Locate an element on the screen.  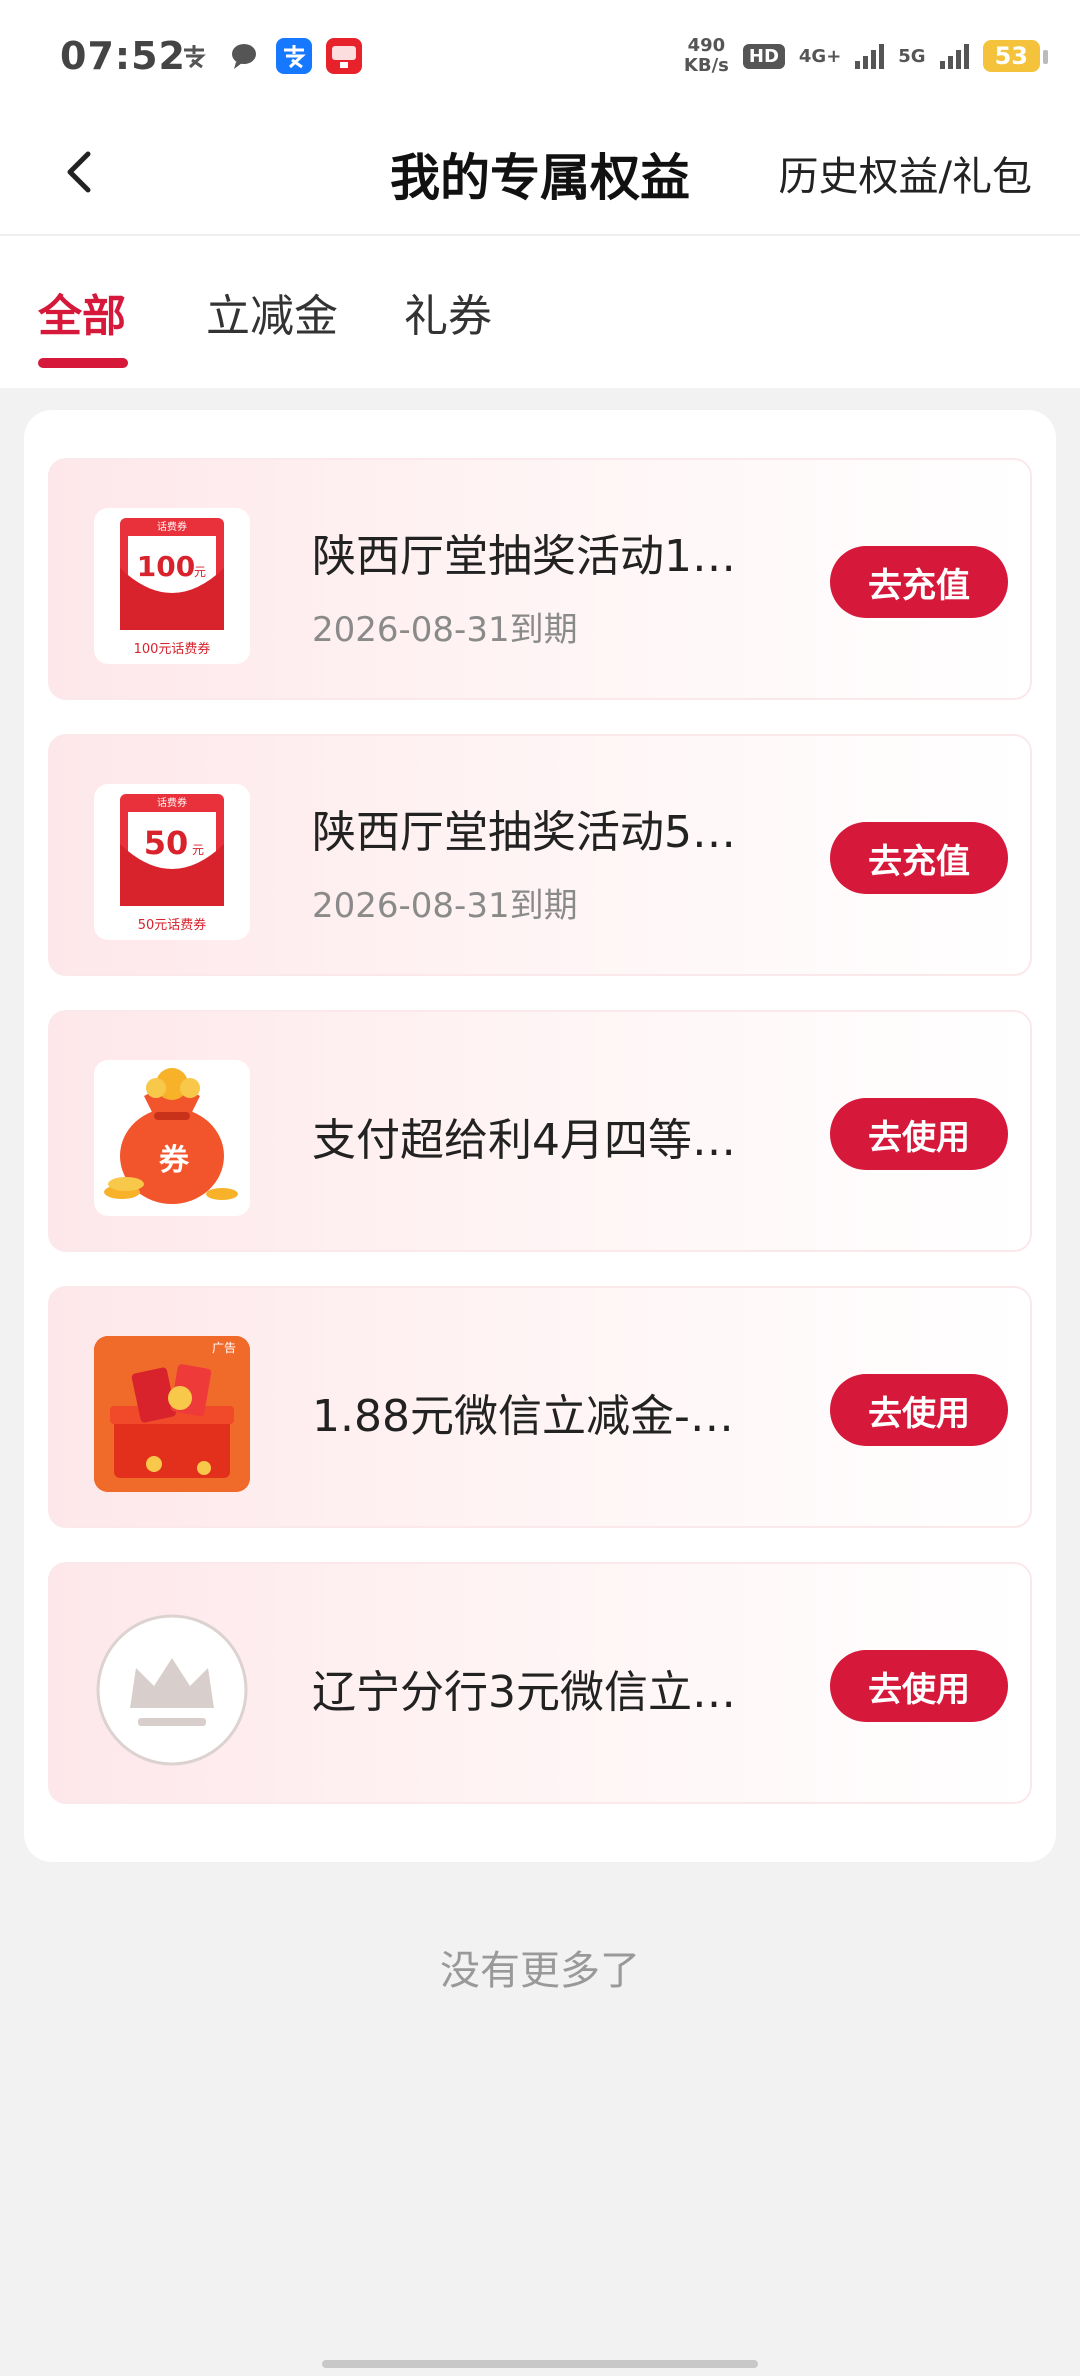
list-item: 辽宁分行3元微信立… 去使用 is located at coordinates (540, 1683).